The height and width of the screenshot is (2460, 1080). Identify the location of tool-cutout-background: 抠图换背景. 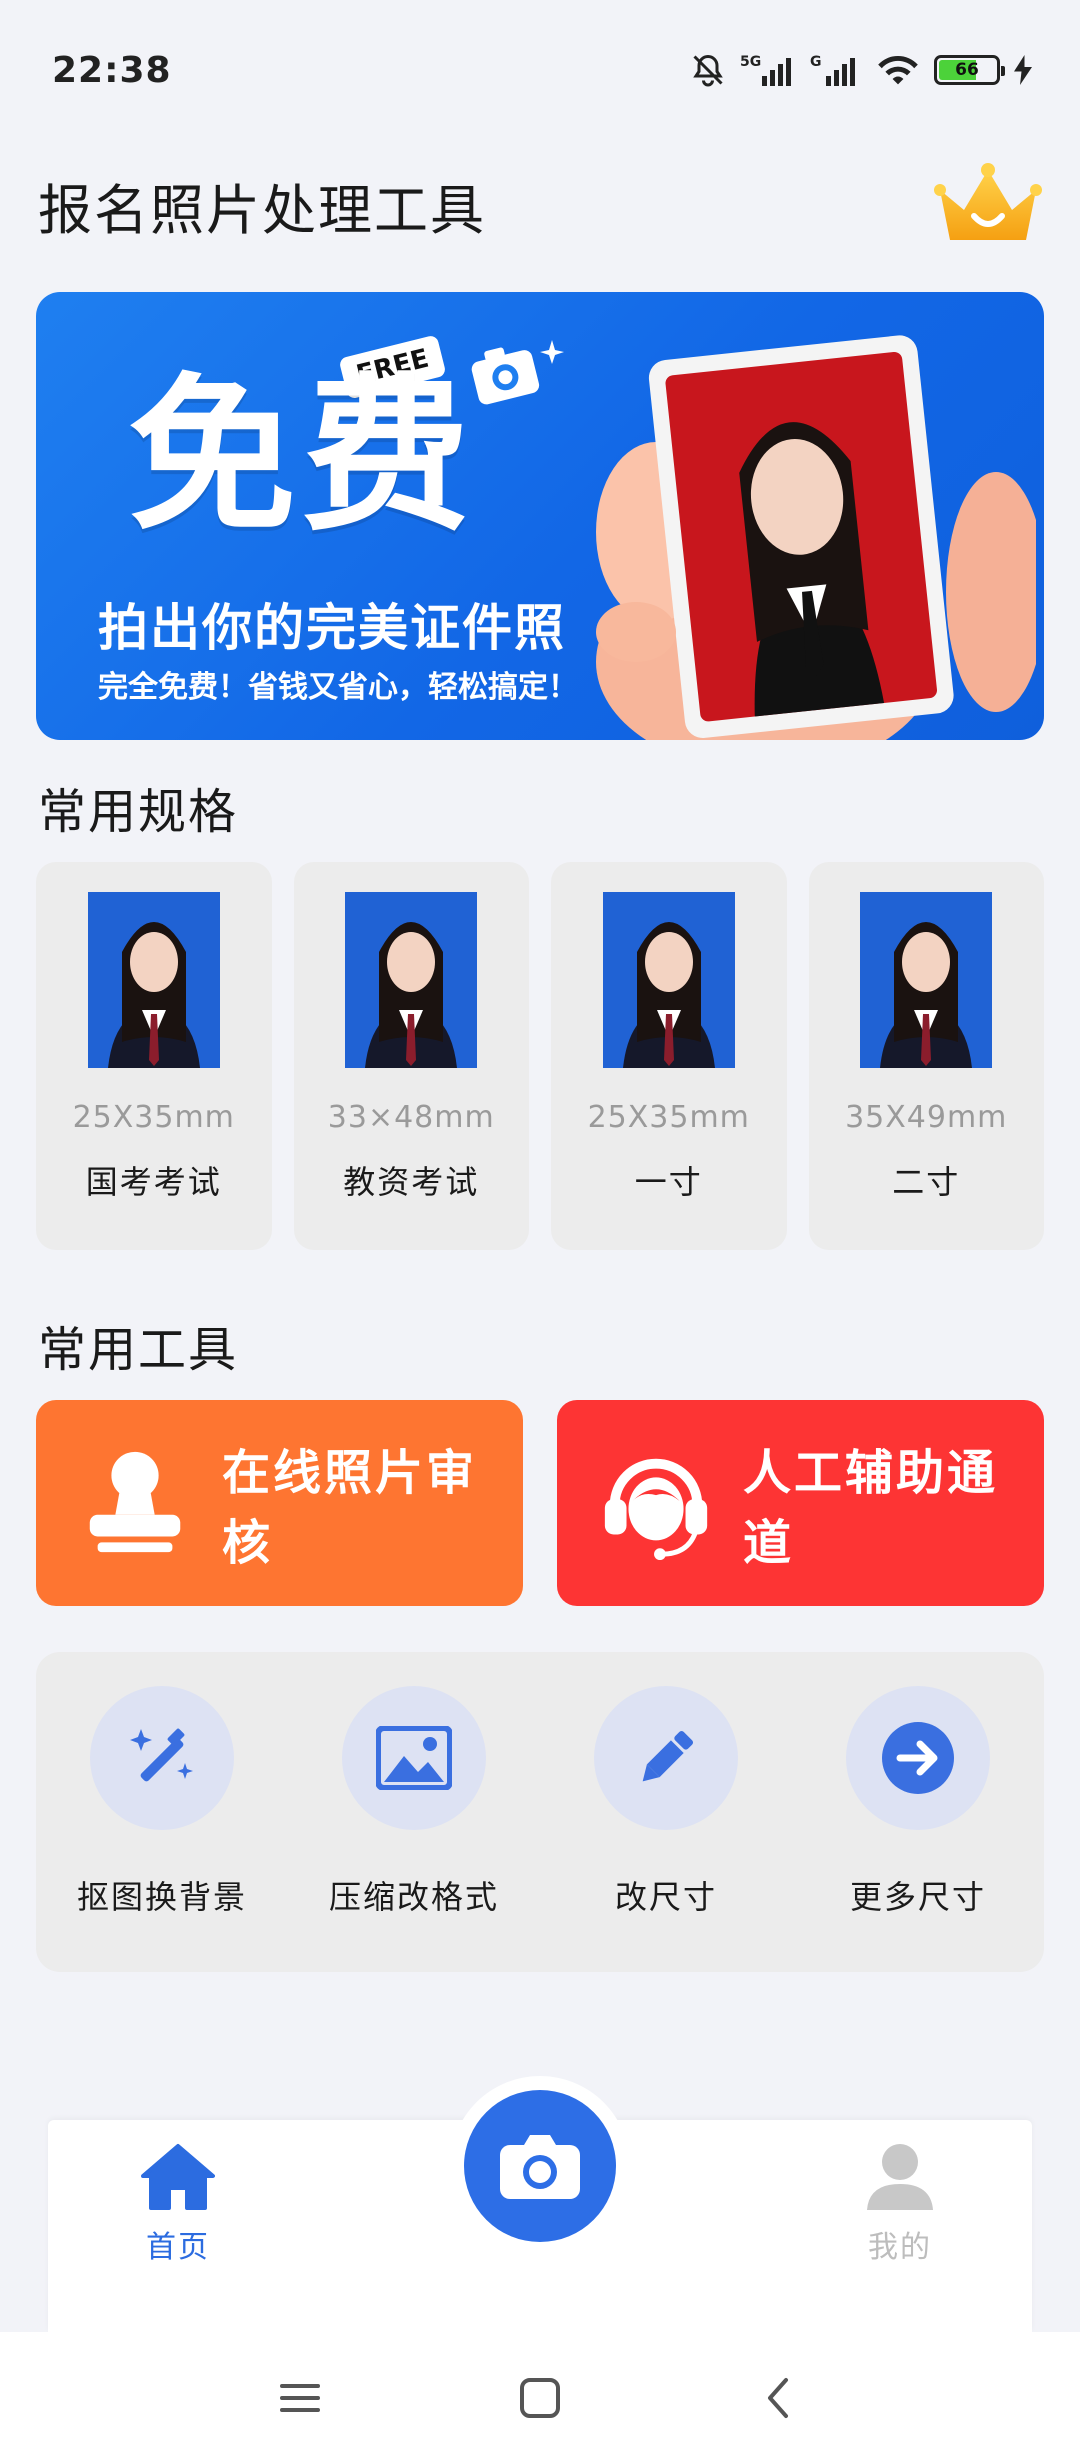
(162, 1812).